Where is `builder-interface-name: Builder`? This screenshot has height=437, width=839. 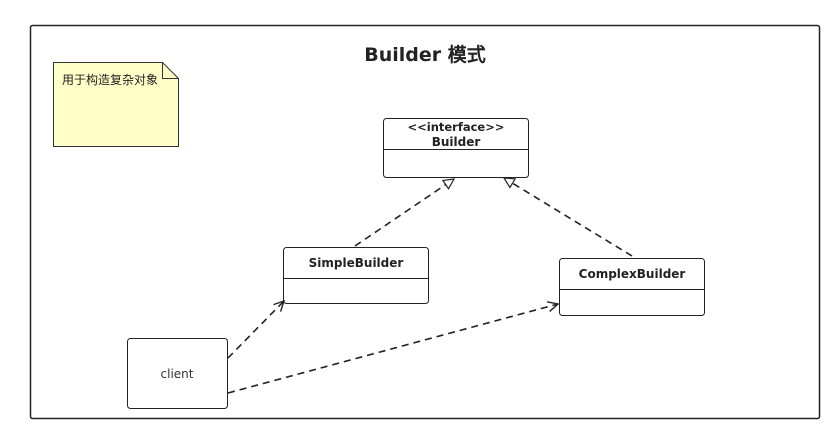
builder-interface-name: Builder is located at coordinates (456, 142).